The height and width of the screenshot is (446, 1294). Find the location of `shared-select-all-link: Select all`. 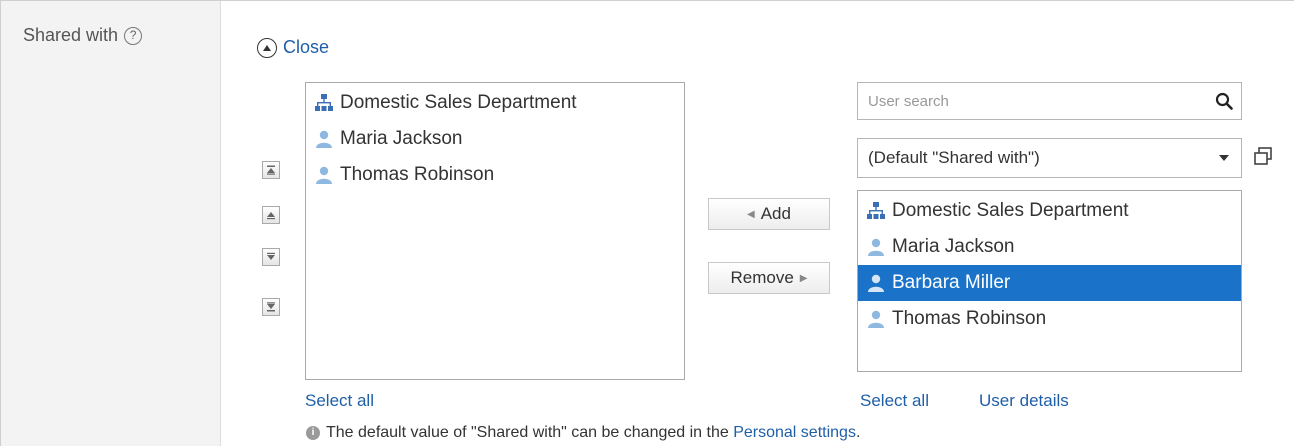

shared-select-all-link: Select all is located at coordinates (339, 401).